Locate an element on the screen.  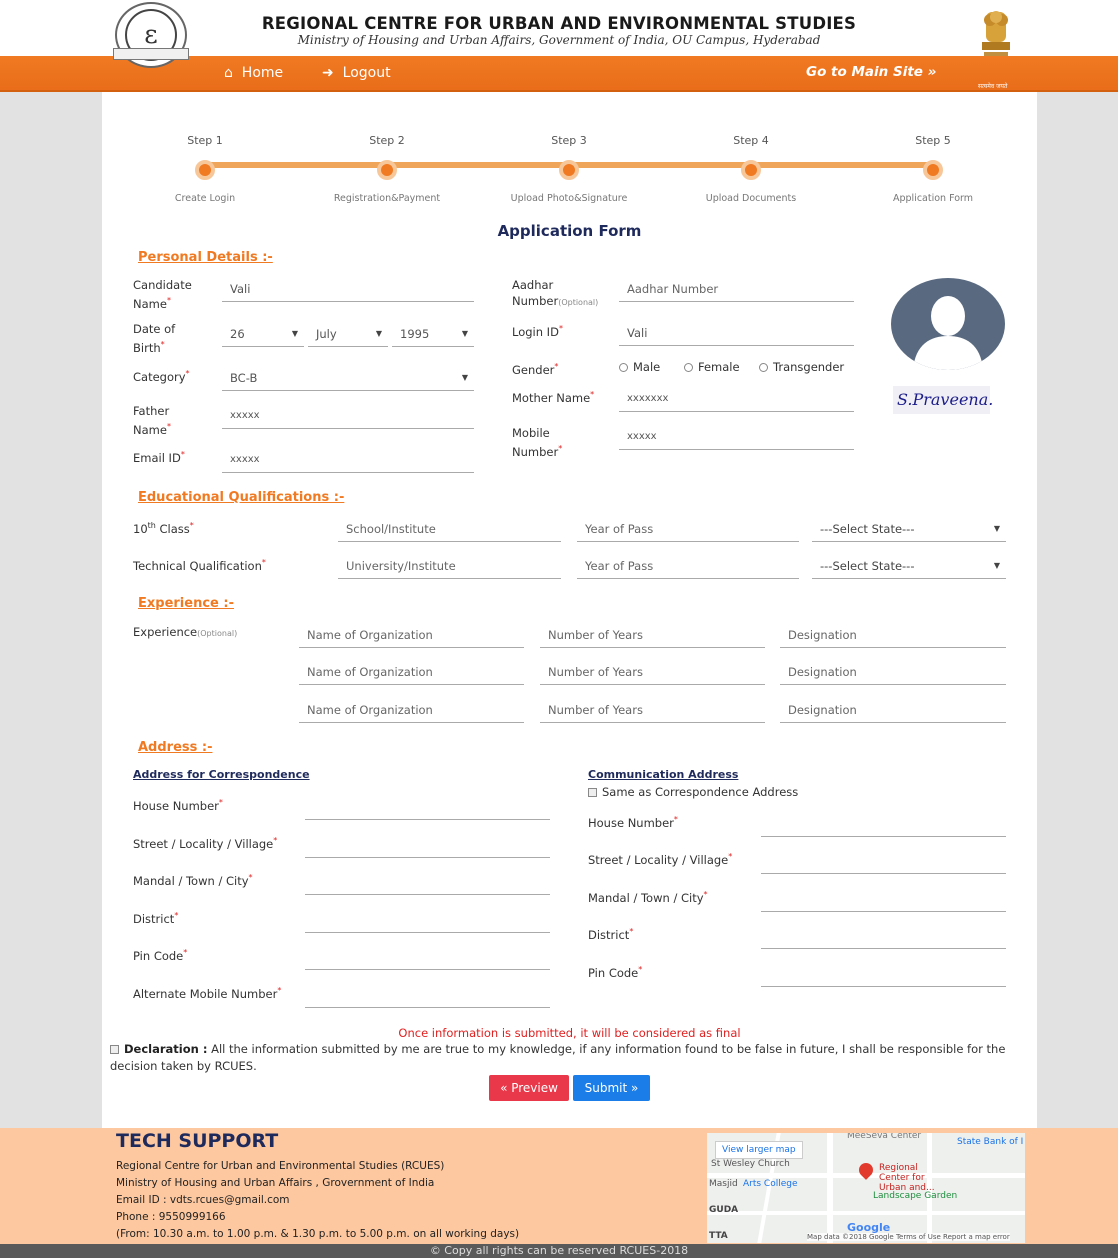
national-emblem-icon is located at coordinates (996, 33).